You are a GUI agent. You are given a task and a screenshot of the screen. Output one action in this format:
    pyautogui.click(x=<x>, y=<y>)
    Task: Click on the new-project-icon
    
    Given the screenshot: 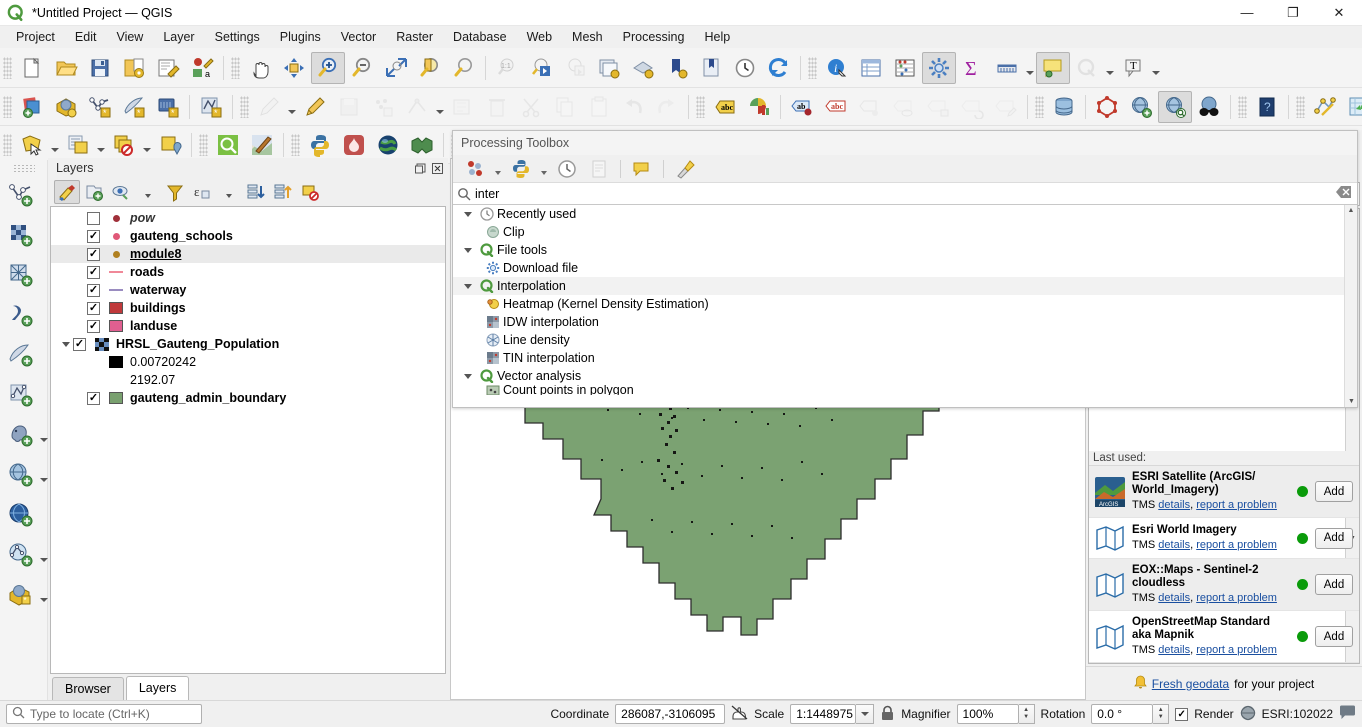 What is the action you would take?
    pyautogui.click(x=32, y=68)
    